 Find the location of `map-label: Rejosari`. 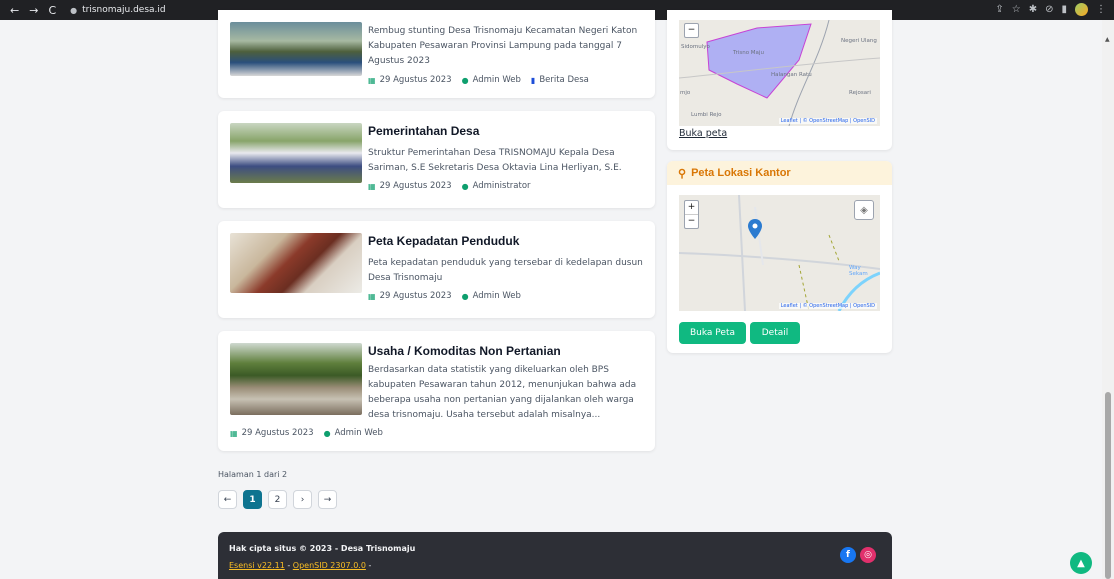

map-label: Rejosari is located at coordinates (860, 93).